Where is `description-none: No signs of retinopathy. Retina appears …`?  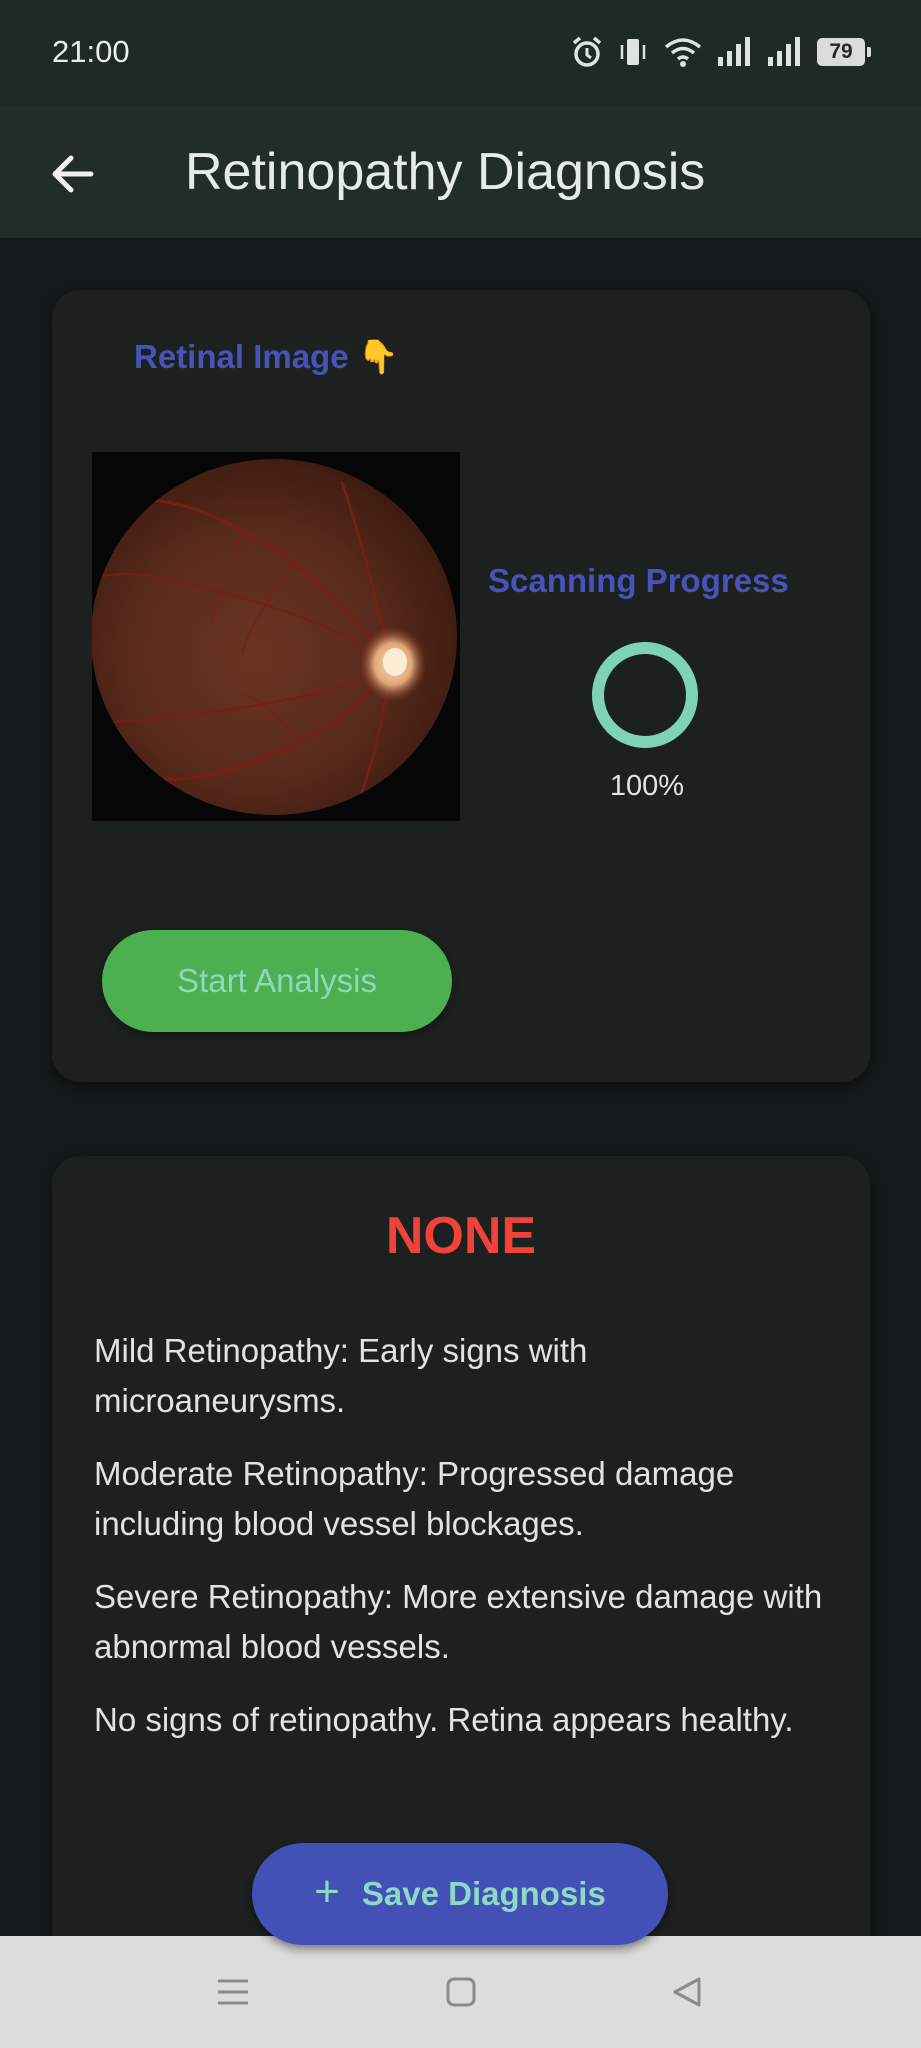 description-none: No signs of retinopathy. Retina appears … is located at coordinates (444, 1719).